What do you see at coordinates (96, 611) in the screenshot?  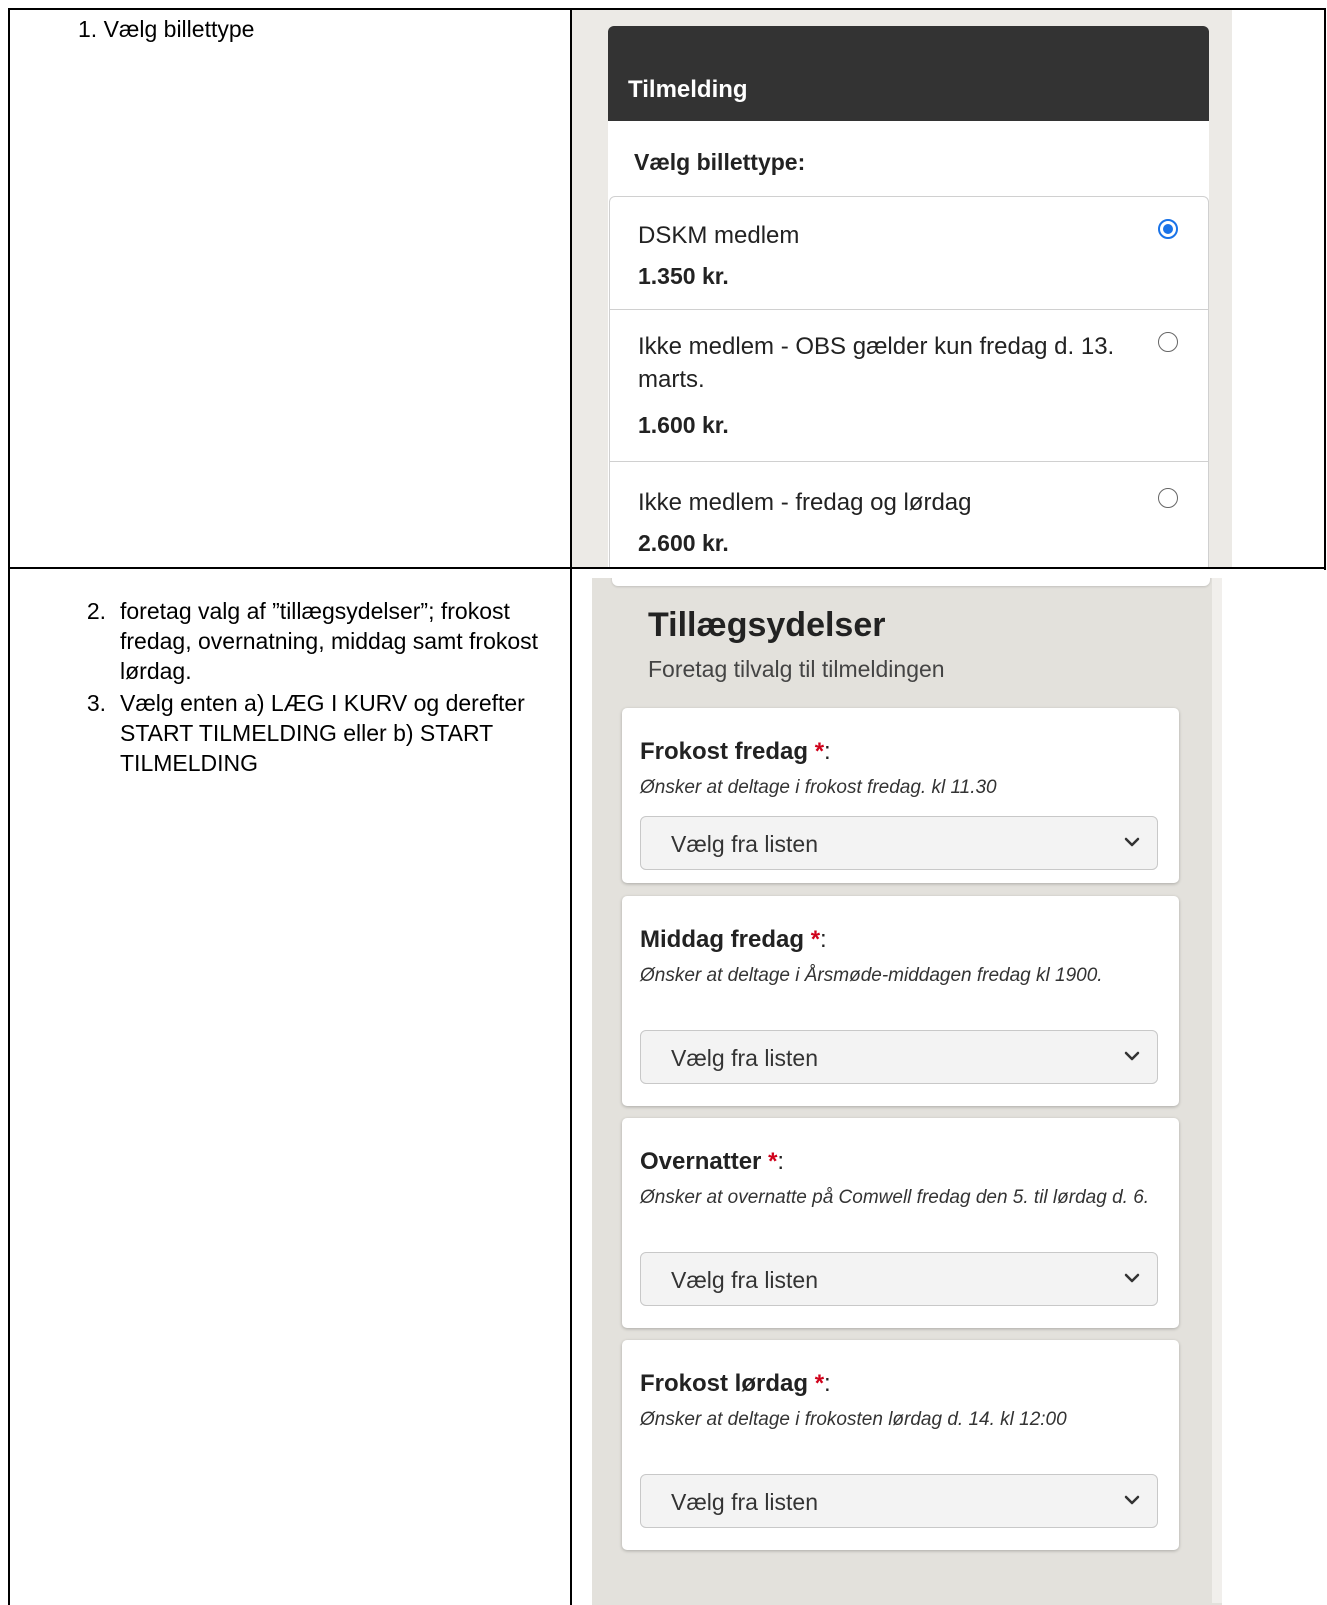 I see `step-number: 2.` at bounding box center [96, 611].